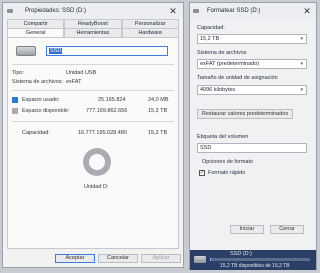 Image resolution: width=320 pixels, height=273 pixels. What do you see at coordinates (36, 32) in the screenshot?
I see `tab-general: General` at bounding box center [36, 32].